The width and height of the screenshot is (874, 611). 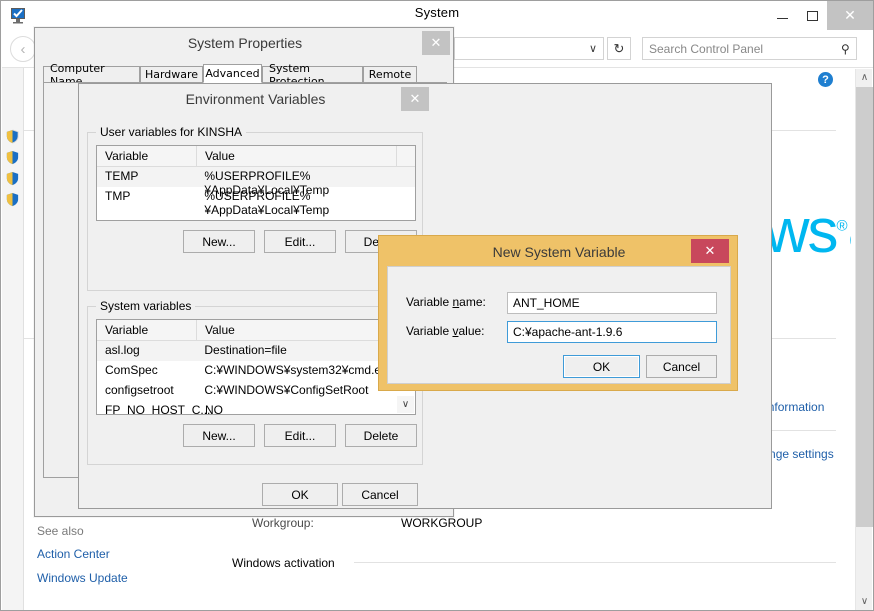 I want to click on new-system-variable-titlebar: New System Variable ✕, so click(x=558, y=252).